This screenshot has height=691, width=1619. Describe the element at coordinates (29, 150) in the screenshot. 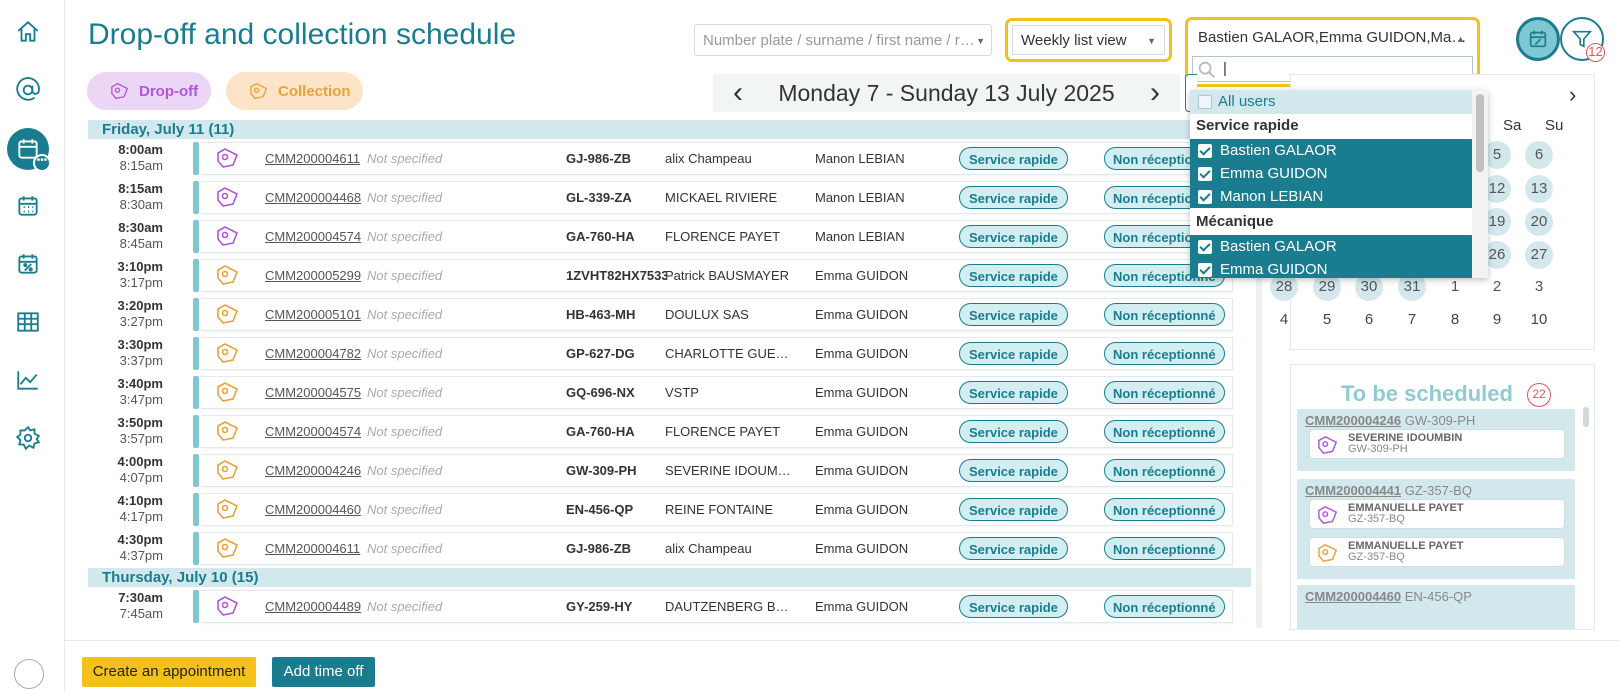

I see `schedule-calendar-icon: •••` at that location.